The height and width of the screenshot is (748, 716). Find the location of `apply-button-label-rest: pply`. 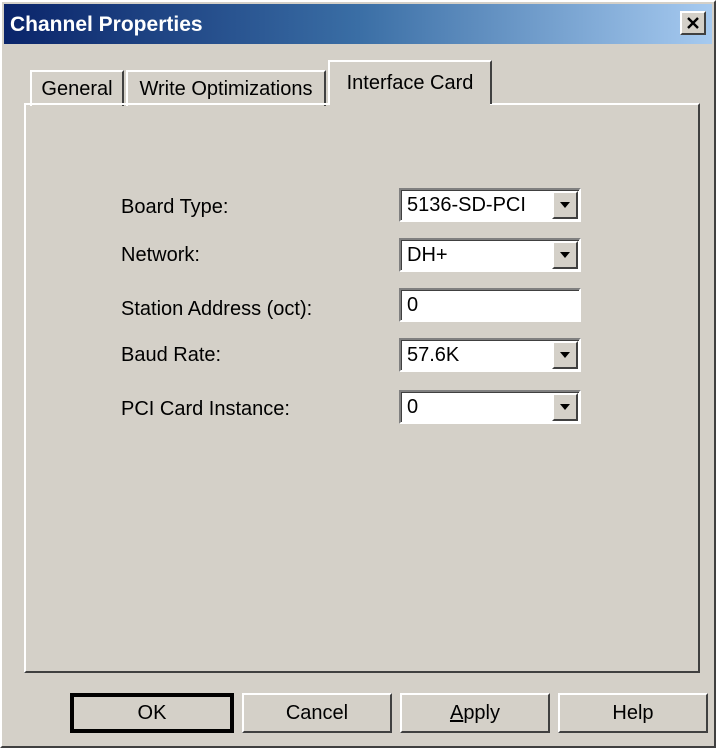

apply-button-label-rest: pply is located at coordinates (482, 712).